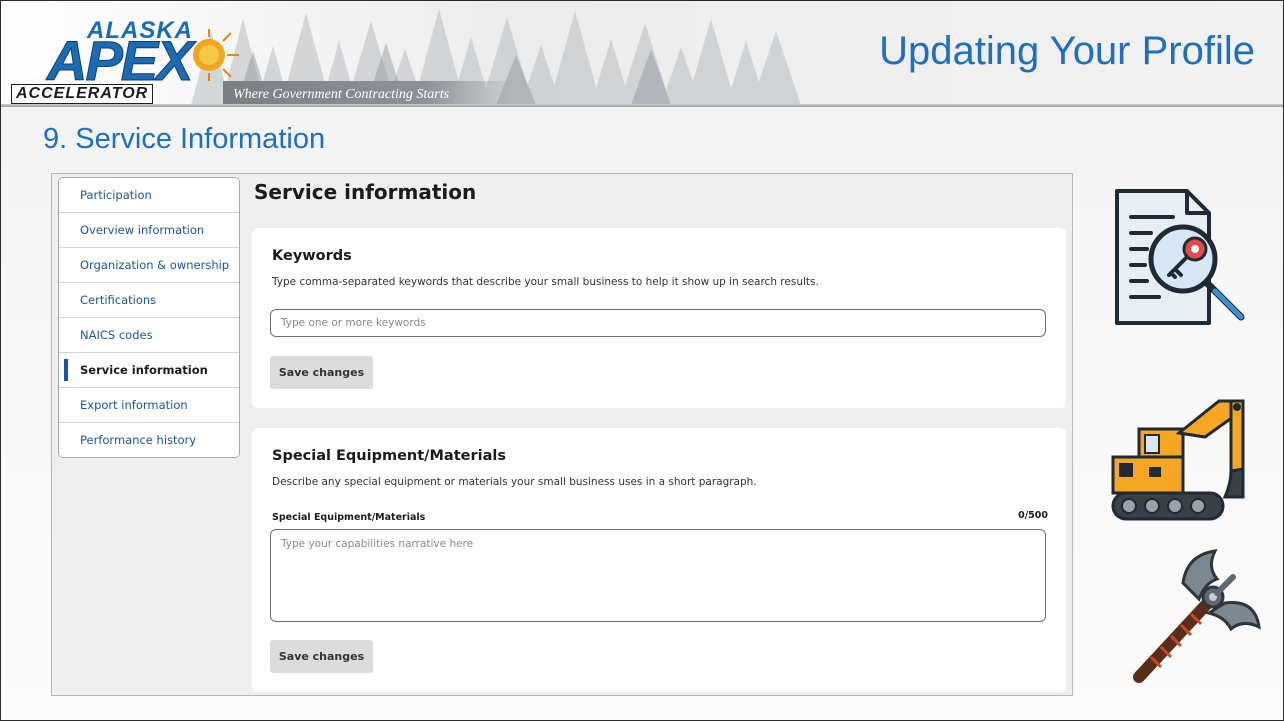 The width and height of the screenshot is (1284, 721). Describe the element at coordinates (658, 575) in the screenshot. I see `special-equipment-textarea` at that location.